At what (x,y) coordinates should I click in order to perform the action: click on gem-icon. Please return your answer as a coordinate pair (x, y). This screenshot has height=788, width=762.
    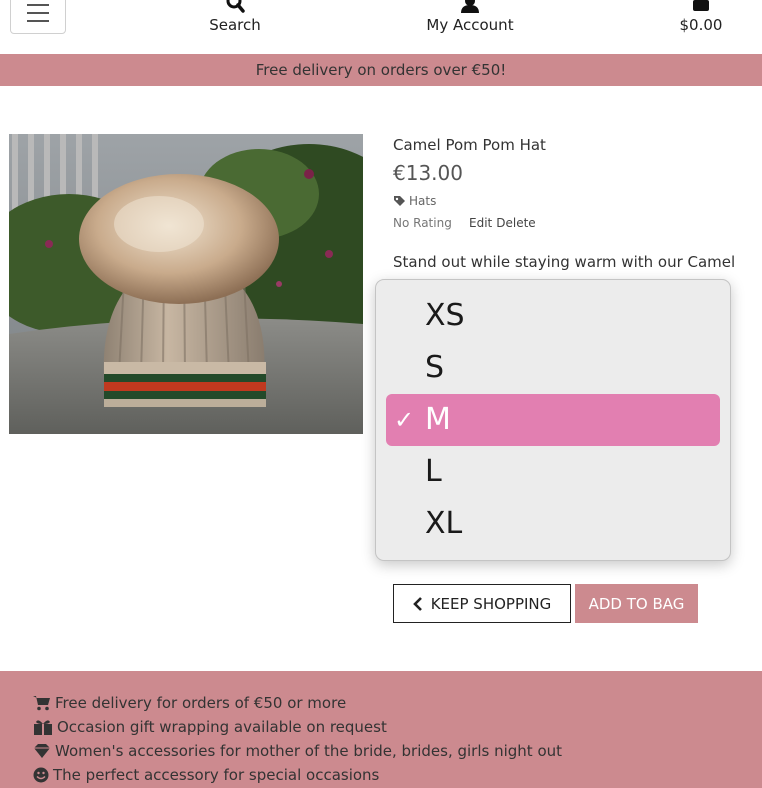
    Looking at the image, I should click on (42, 751).